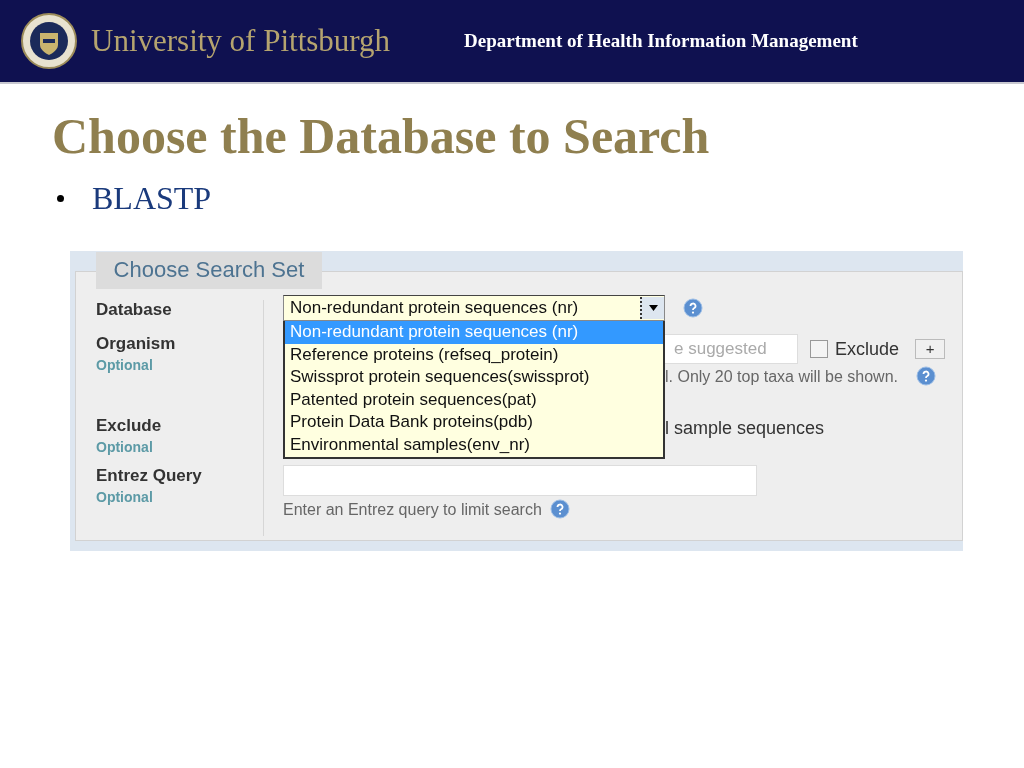 The width and height of the screenshot is (1024, 768). I want to click on seal-icon, so click(49, 41).